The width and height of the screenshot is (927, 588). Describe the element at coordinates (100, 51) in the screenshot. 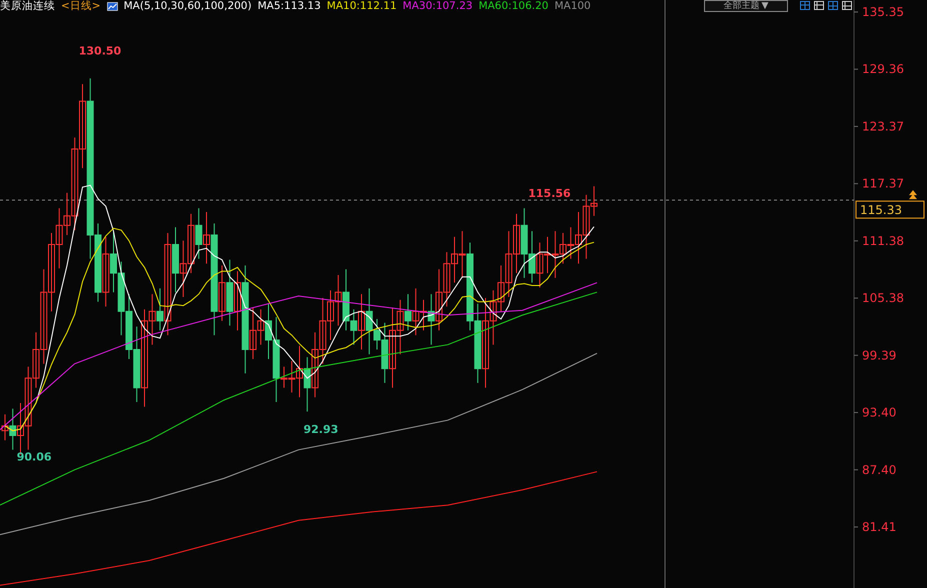

I see `price-annotation: 130.50` at that location.